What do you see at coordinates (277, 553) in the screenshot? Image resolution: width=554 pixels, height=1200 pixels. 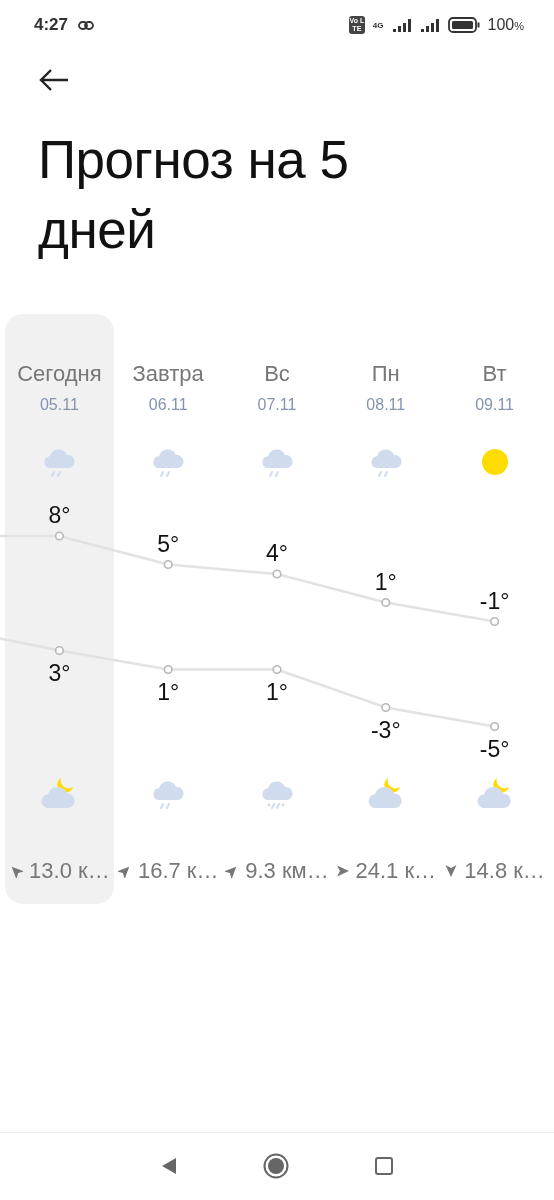 I see `high-temperature: 4°` at bounding box center [277, 553].